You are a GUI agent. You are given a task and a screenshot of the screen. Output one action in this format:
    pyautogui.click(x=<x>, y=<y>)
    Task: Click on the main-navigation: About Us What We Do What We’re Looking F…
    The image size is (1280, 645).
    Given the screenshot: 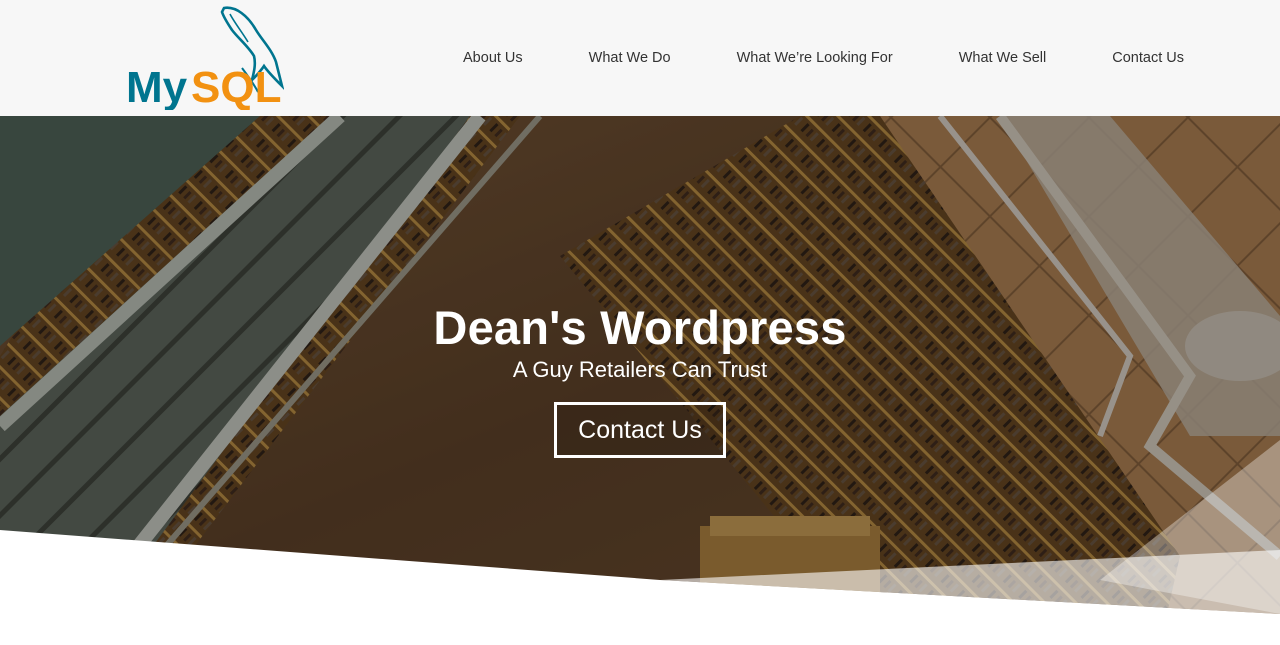 What is the action you would take?
    pyautogui.click(x=823, y=58)
    